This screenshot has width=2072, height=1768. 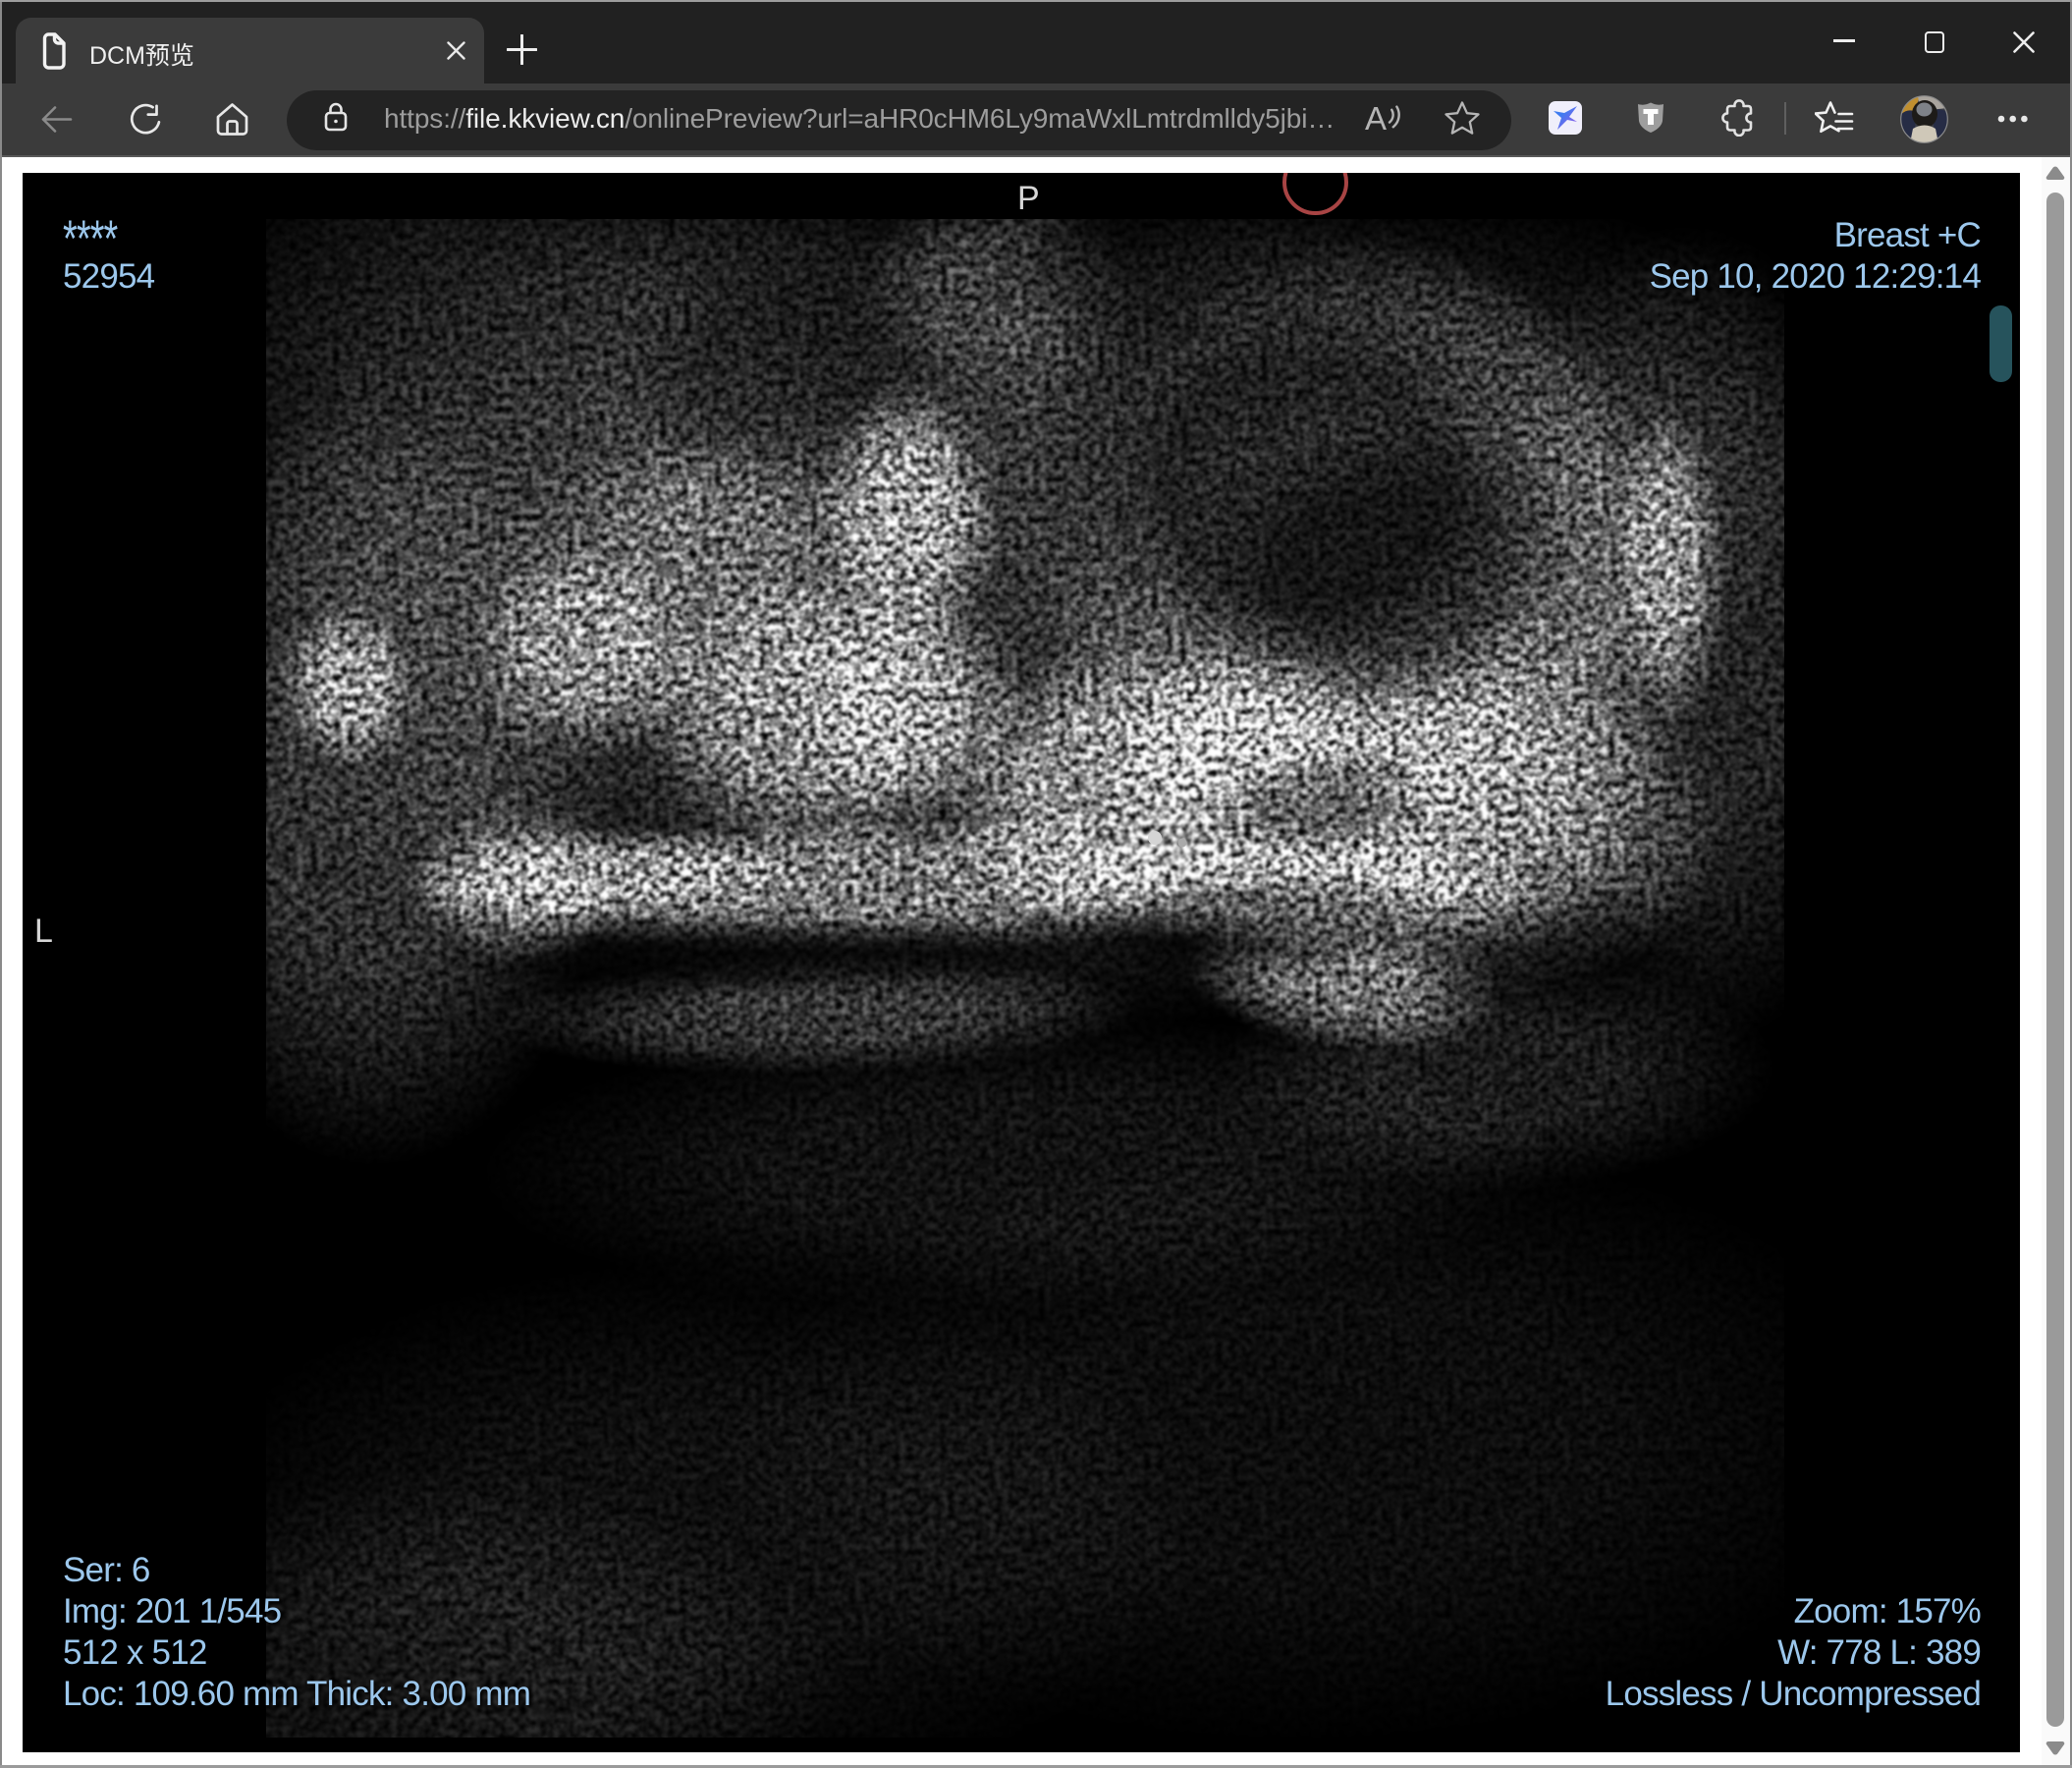 I want to click on svg-text: A, so click(x=1376, y=118).